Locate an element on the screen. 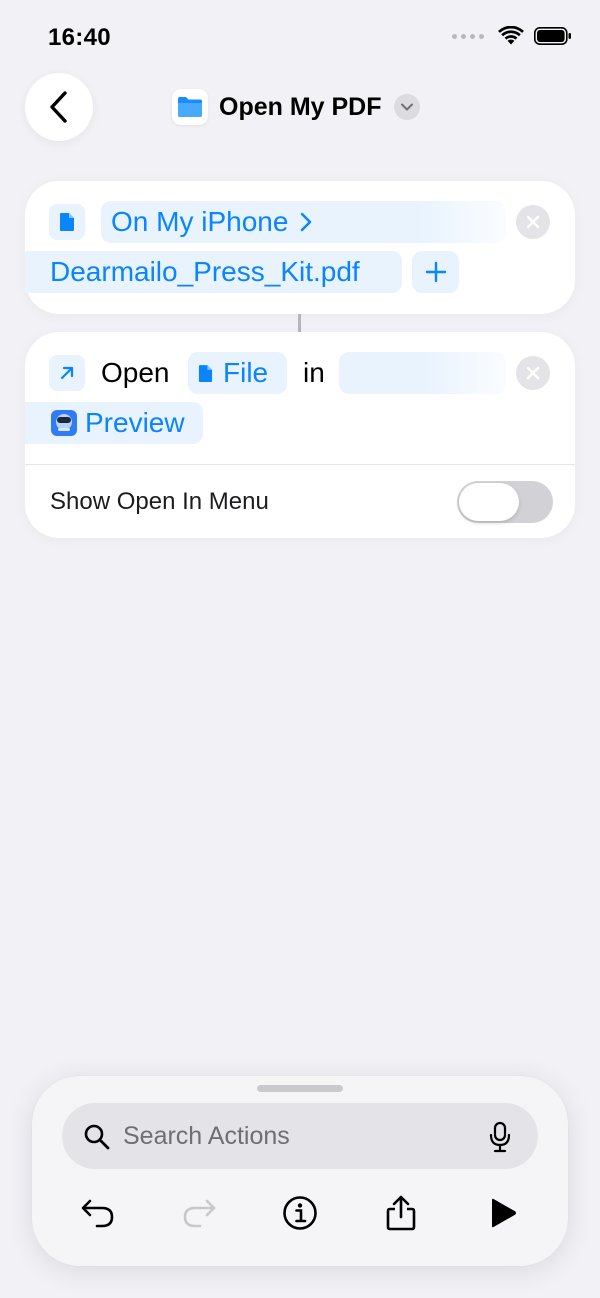 The image size is (600, 1298). microphone-icon is located at coordinates (500, 1137).